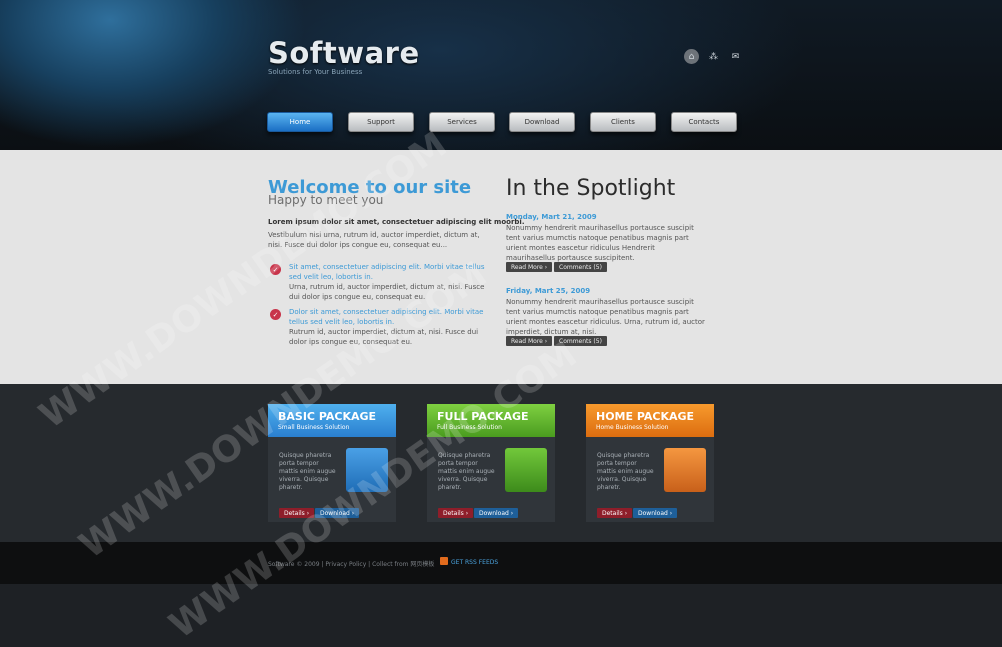  What do you see at coordinates (551, 217) in the screenshot?
I see `post-date: Monday, Mart 21, 2009` at bounding box center [551, 217].